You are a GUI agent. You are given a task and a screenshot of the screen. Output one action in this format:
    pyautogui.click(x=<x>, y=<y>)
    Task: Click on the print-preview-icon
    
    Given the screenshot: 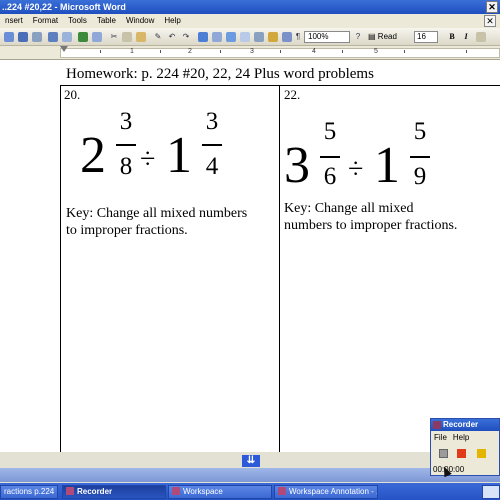 What is the action you would take?
    pyautogui.click(x=67, y=37)
    